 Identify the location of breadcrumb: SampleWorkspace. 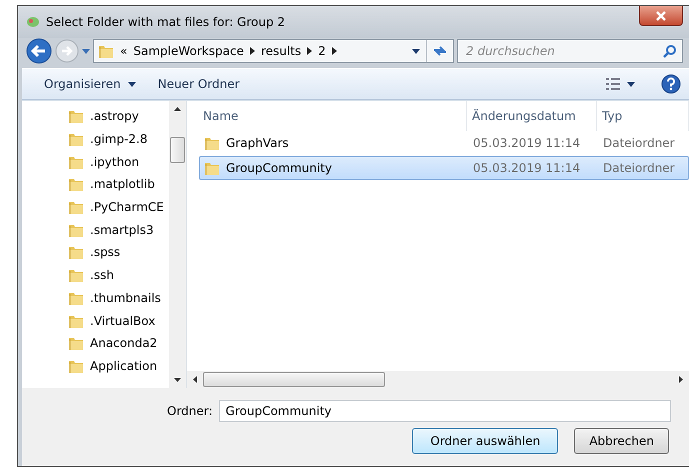
(188, 51).